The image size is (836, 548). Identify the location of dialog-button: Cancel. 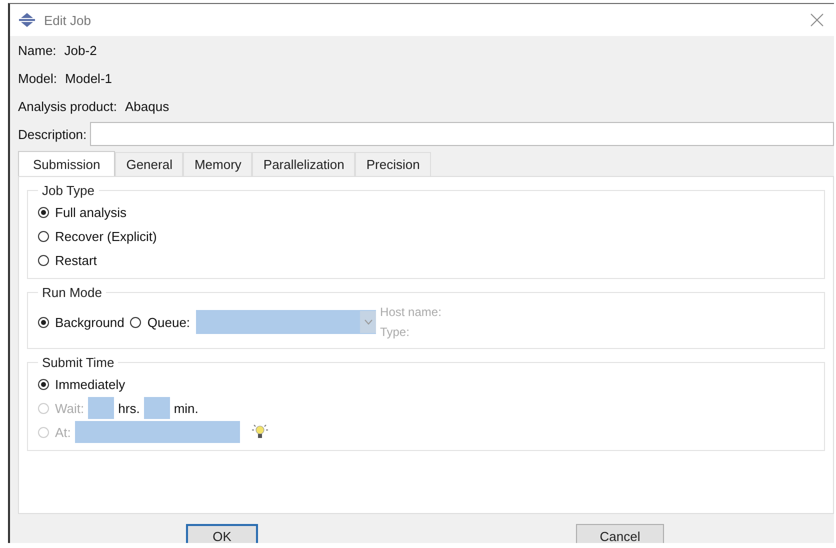
(620, 533).